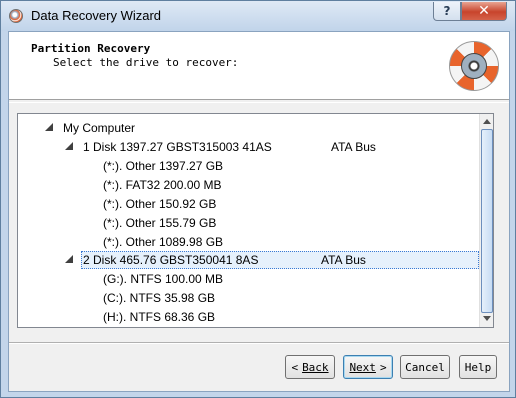 The width and height of the screenshot is (516, 398). Describe the element at coordinates (362, 367) in the screenshot. I see `next-label: Next` at that location.